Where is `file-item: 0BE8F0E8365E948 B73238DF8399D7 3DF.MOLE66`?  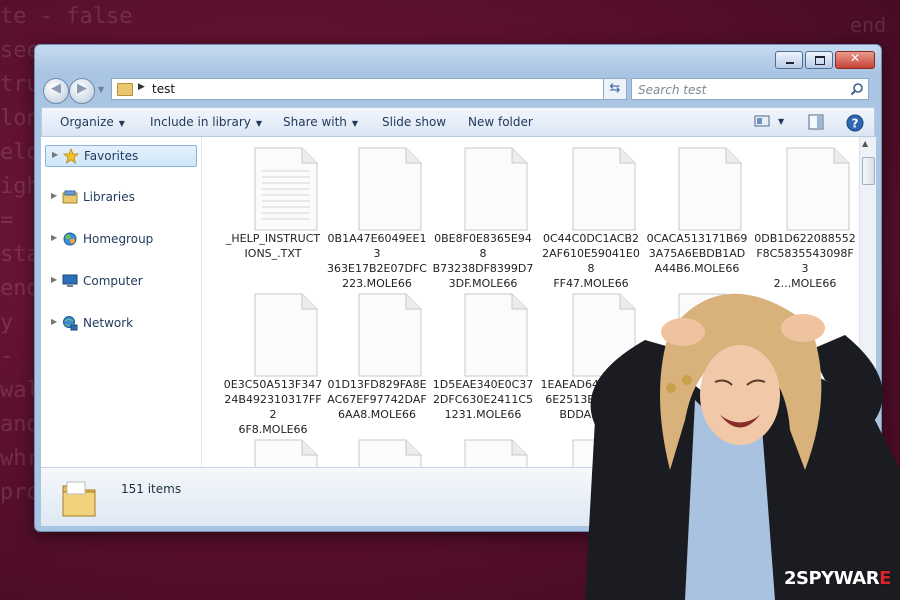
file-item: 0BE8F0E8365E948 B73238DF8399D7 3DF.MOLE66 is located at coordinates (483, 213).